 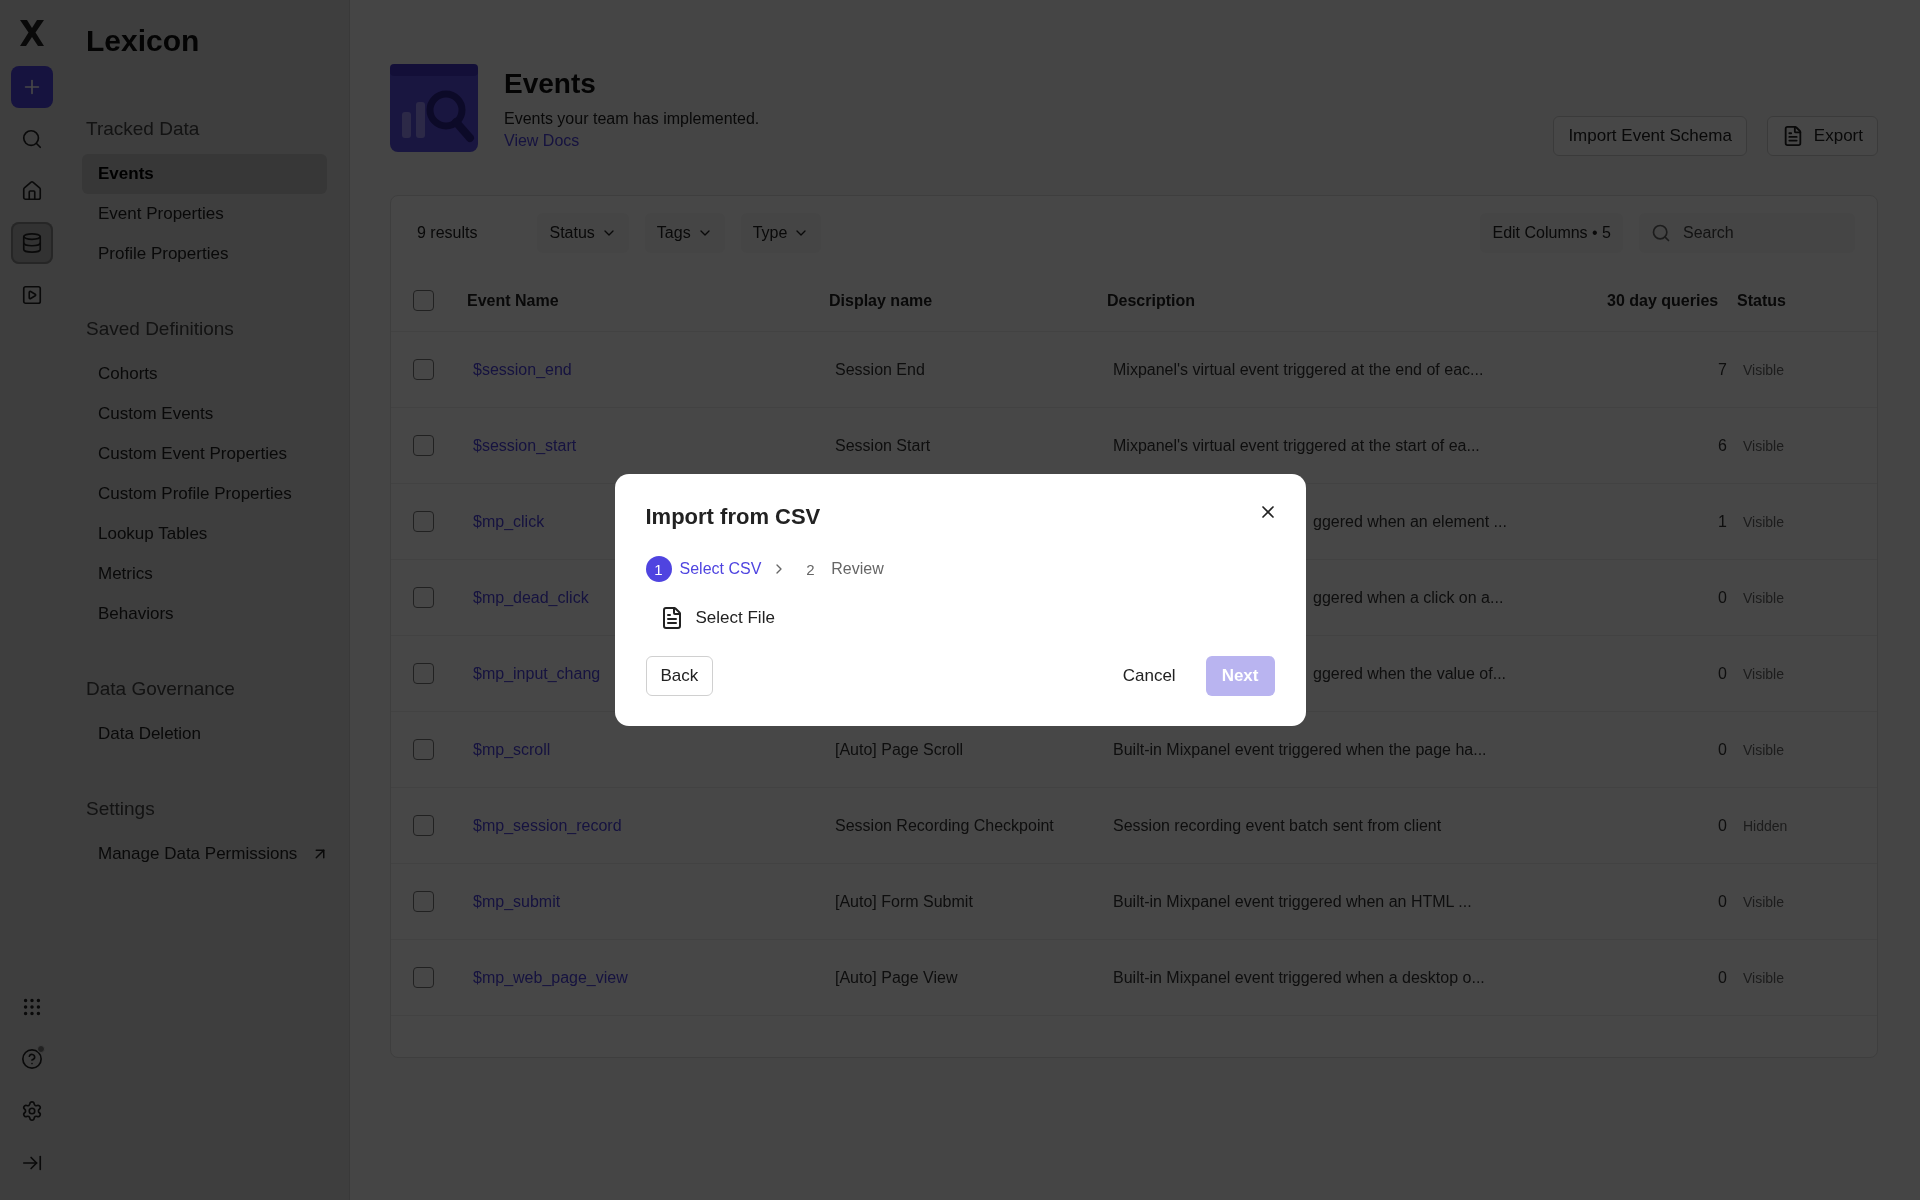 I want to click on column-header: Status, so click(x=1762, y=300).